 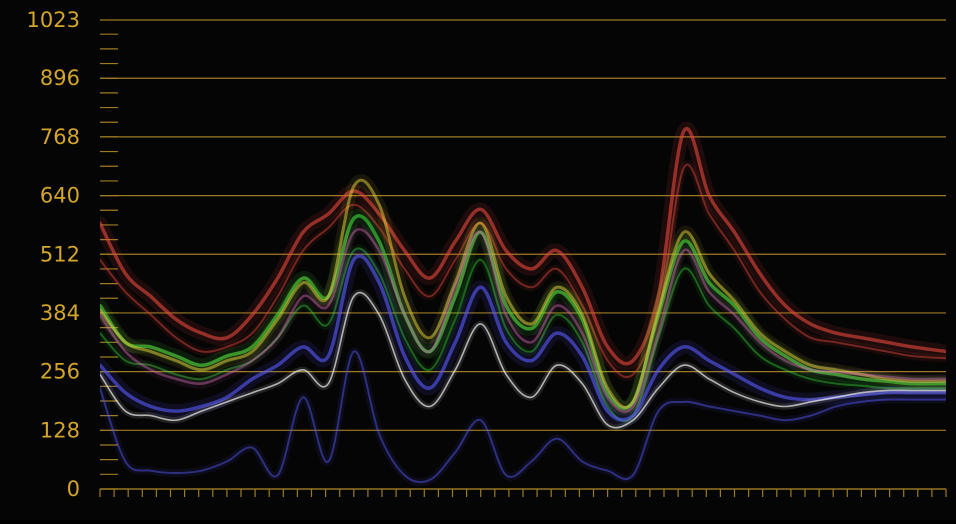 I want to click on y-tick-label-512: 512, so click(x=60, y=254).